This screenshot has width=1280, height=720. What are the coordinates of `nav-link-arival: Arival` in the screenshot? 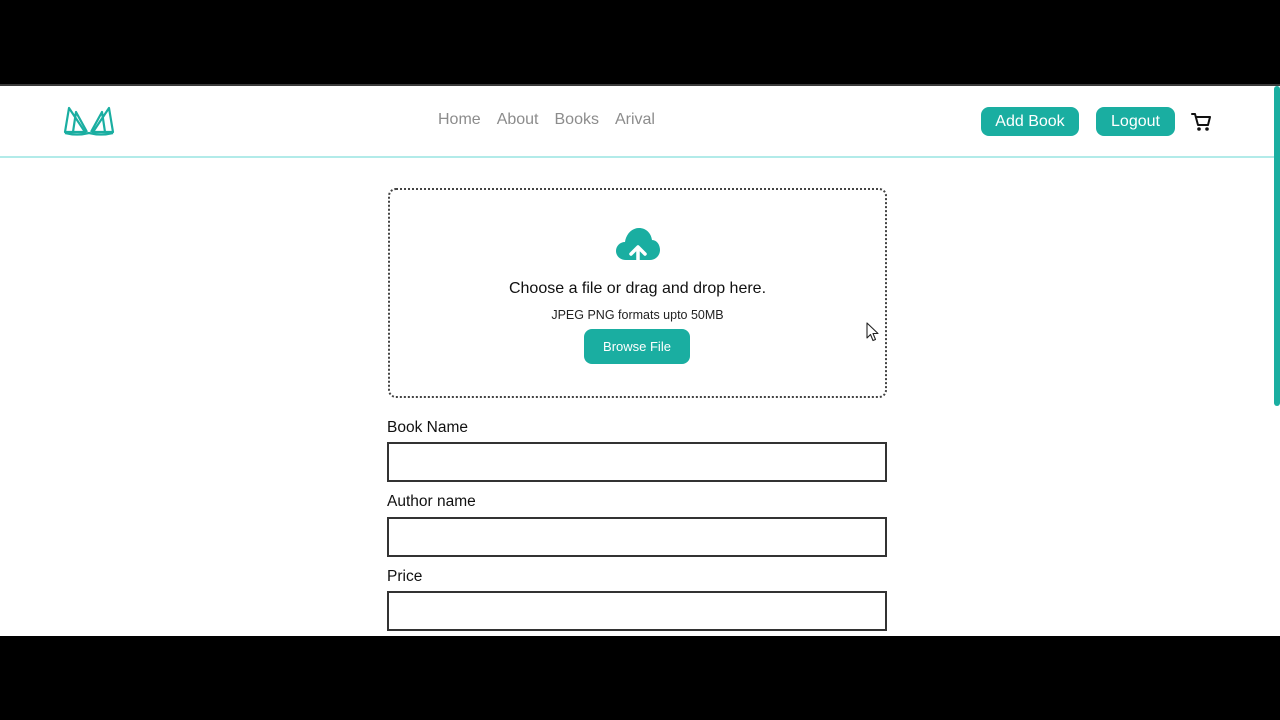 It's located at (635, 120).